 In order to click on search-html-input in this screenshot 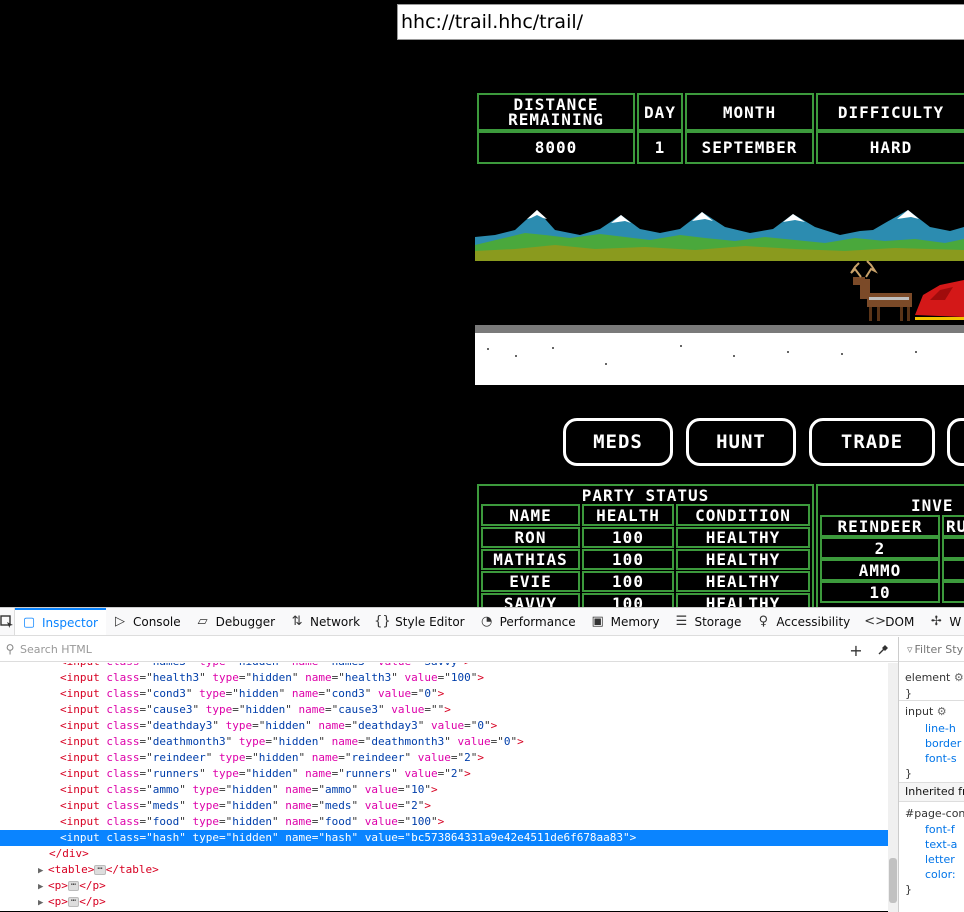, I will do `click(420, 649)`.